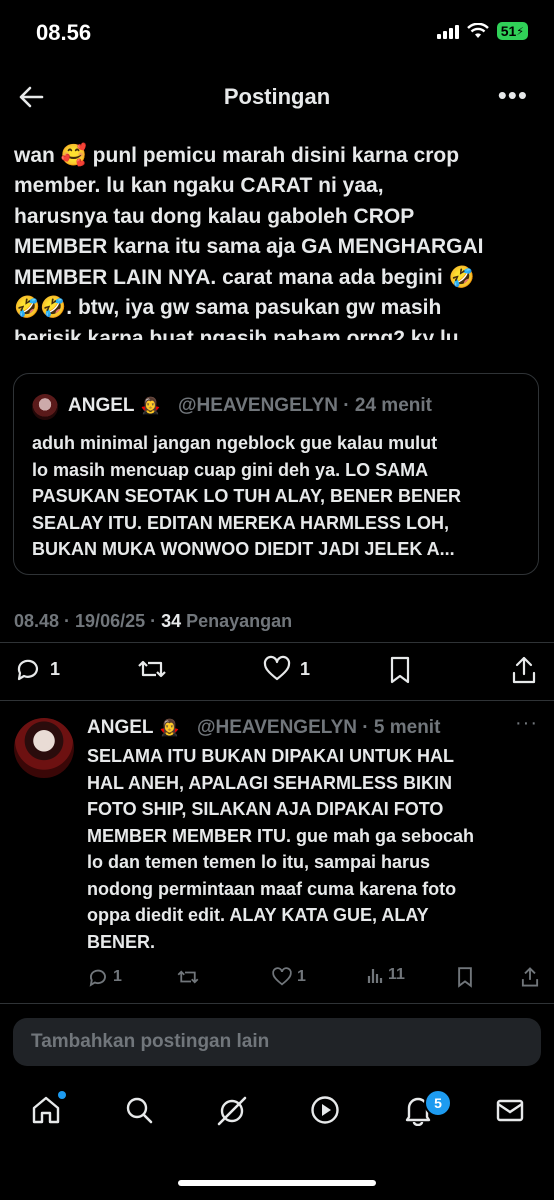 The width and height of the screenshot is (554, 1200). What do you see at coordinates (232, 1111) in the screenshot?
I see `grok-icon` at bounding box center [232, 1111].